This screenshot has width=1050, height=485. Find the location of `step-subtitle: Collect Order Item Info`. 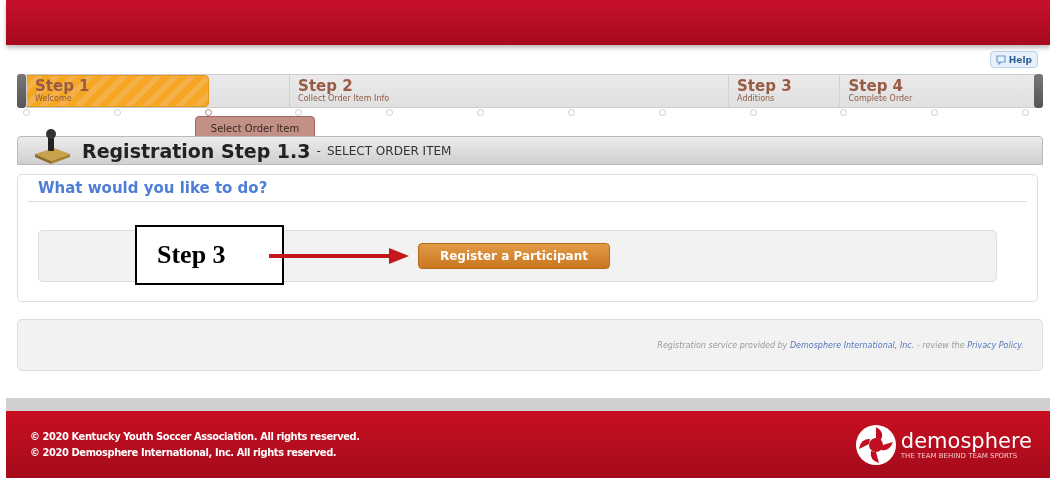

step-subtitle: Collect Order Item Info is located at coordinates (344, 99).